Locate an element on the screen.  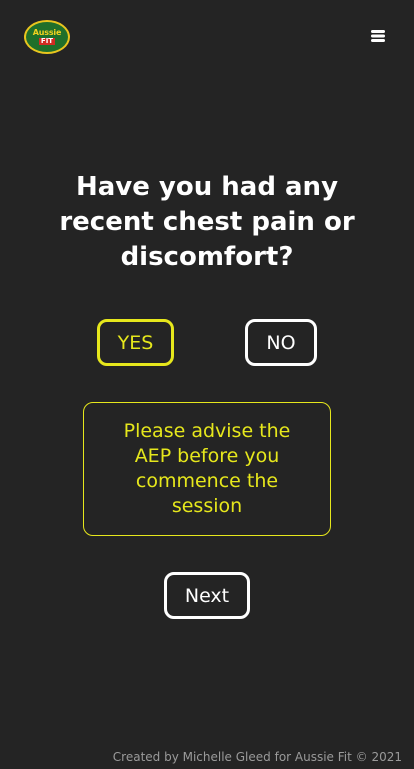
next-button: Next is located at coordinates (207, 595).